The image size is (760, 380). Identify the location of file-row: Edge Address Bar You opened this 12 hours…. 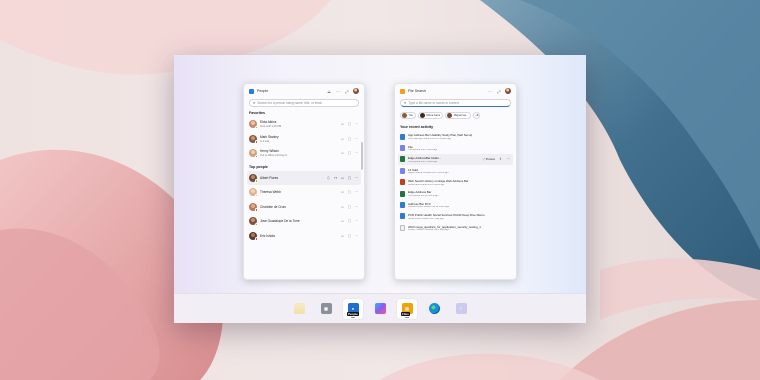
(455, 193).